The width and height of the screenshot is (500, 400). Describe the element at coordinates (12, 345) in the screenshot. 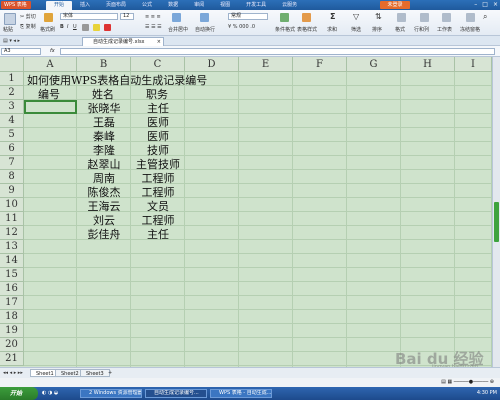

I see `row-header-20: 20` at that location.